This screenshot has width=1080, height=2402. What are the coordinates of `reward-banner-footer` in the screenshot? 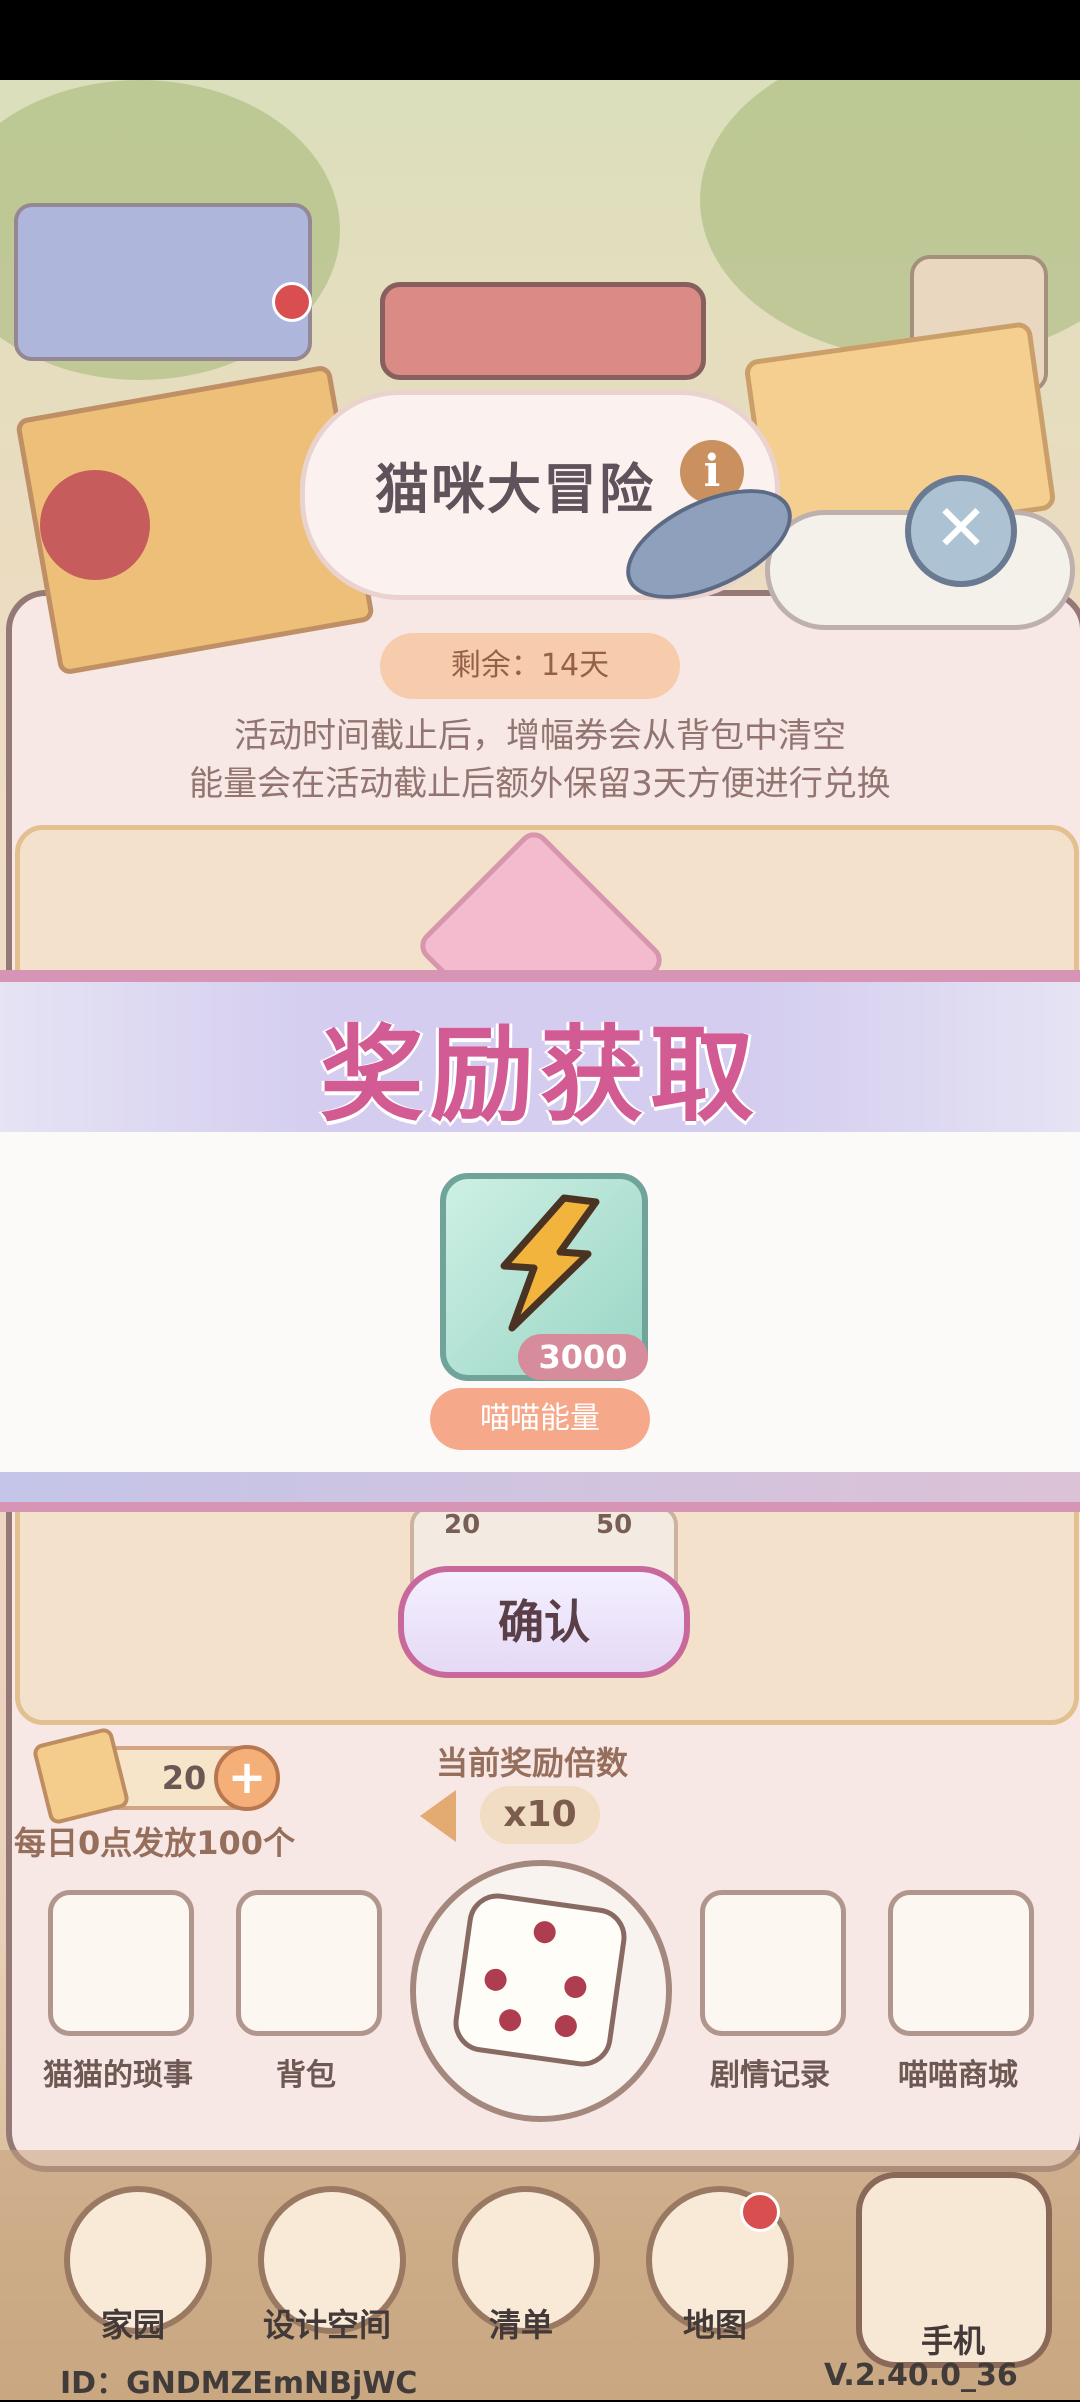 It's located at (540, 1492).